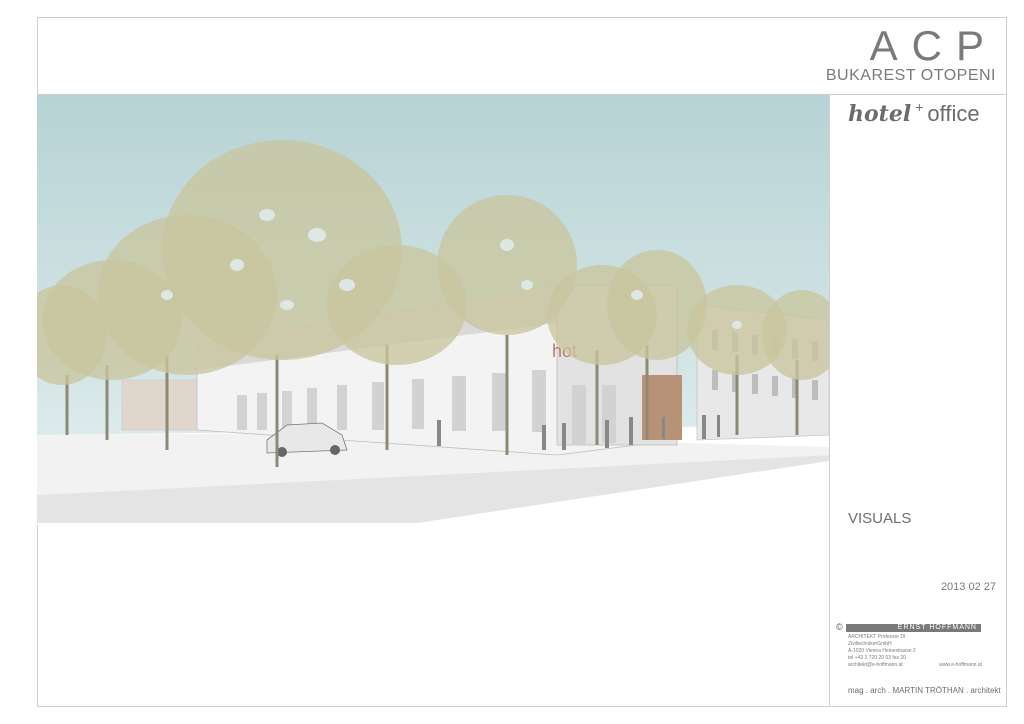 This screenshot has width=1024, height=724. What do you see at coordinates (910, 75) in the screenshot?
I see `location-subtitle: BUKAREST OTOPENI` at bounding box center [910, 75].